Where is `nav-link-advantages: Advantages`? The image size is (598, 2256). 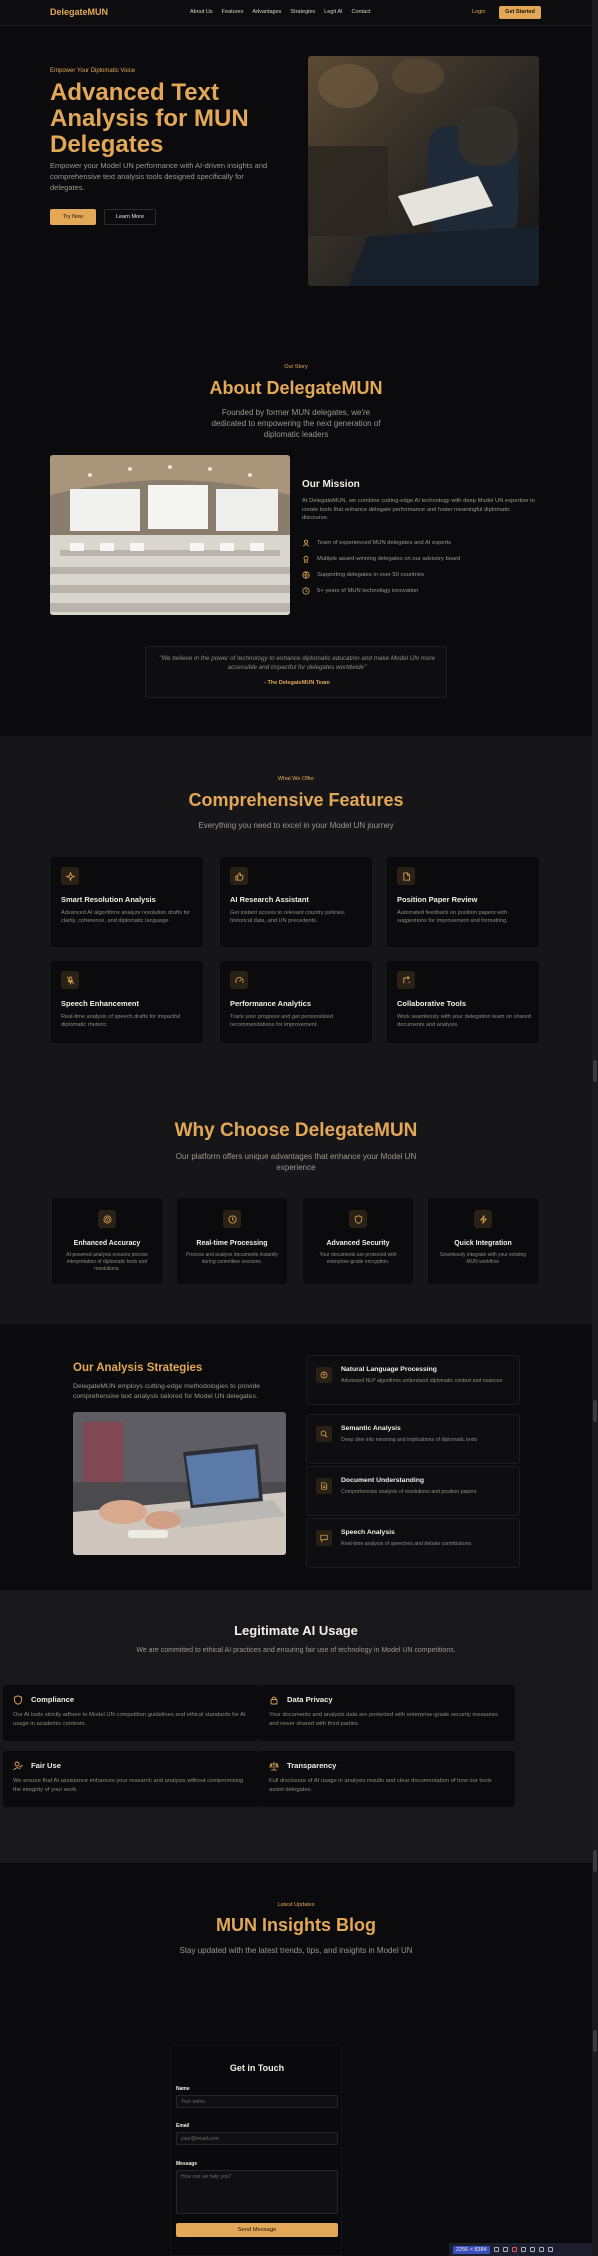 nav-link-advantages: Advantages is located at coordinates (266, 12).